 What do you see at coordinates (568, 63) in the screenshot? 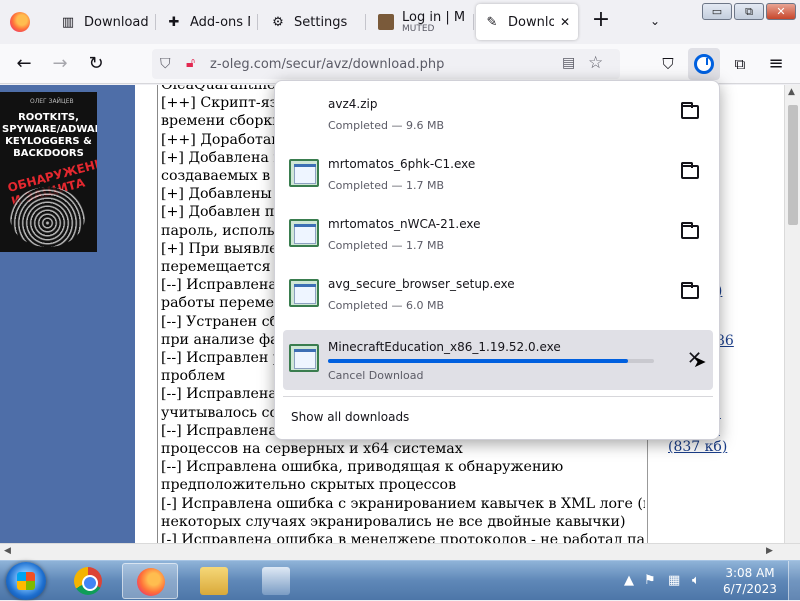
I see `reader-view-icon: ▤` at bounding box center [568, 63].